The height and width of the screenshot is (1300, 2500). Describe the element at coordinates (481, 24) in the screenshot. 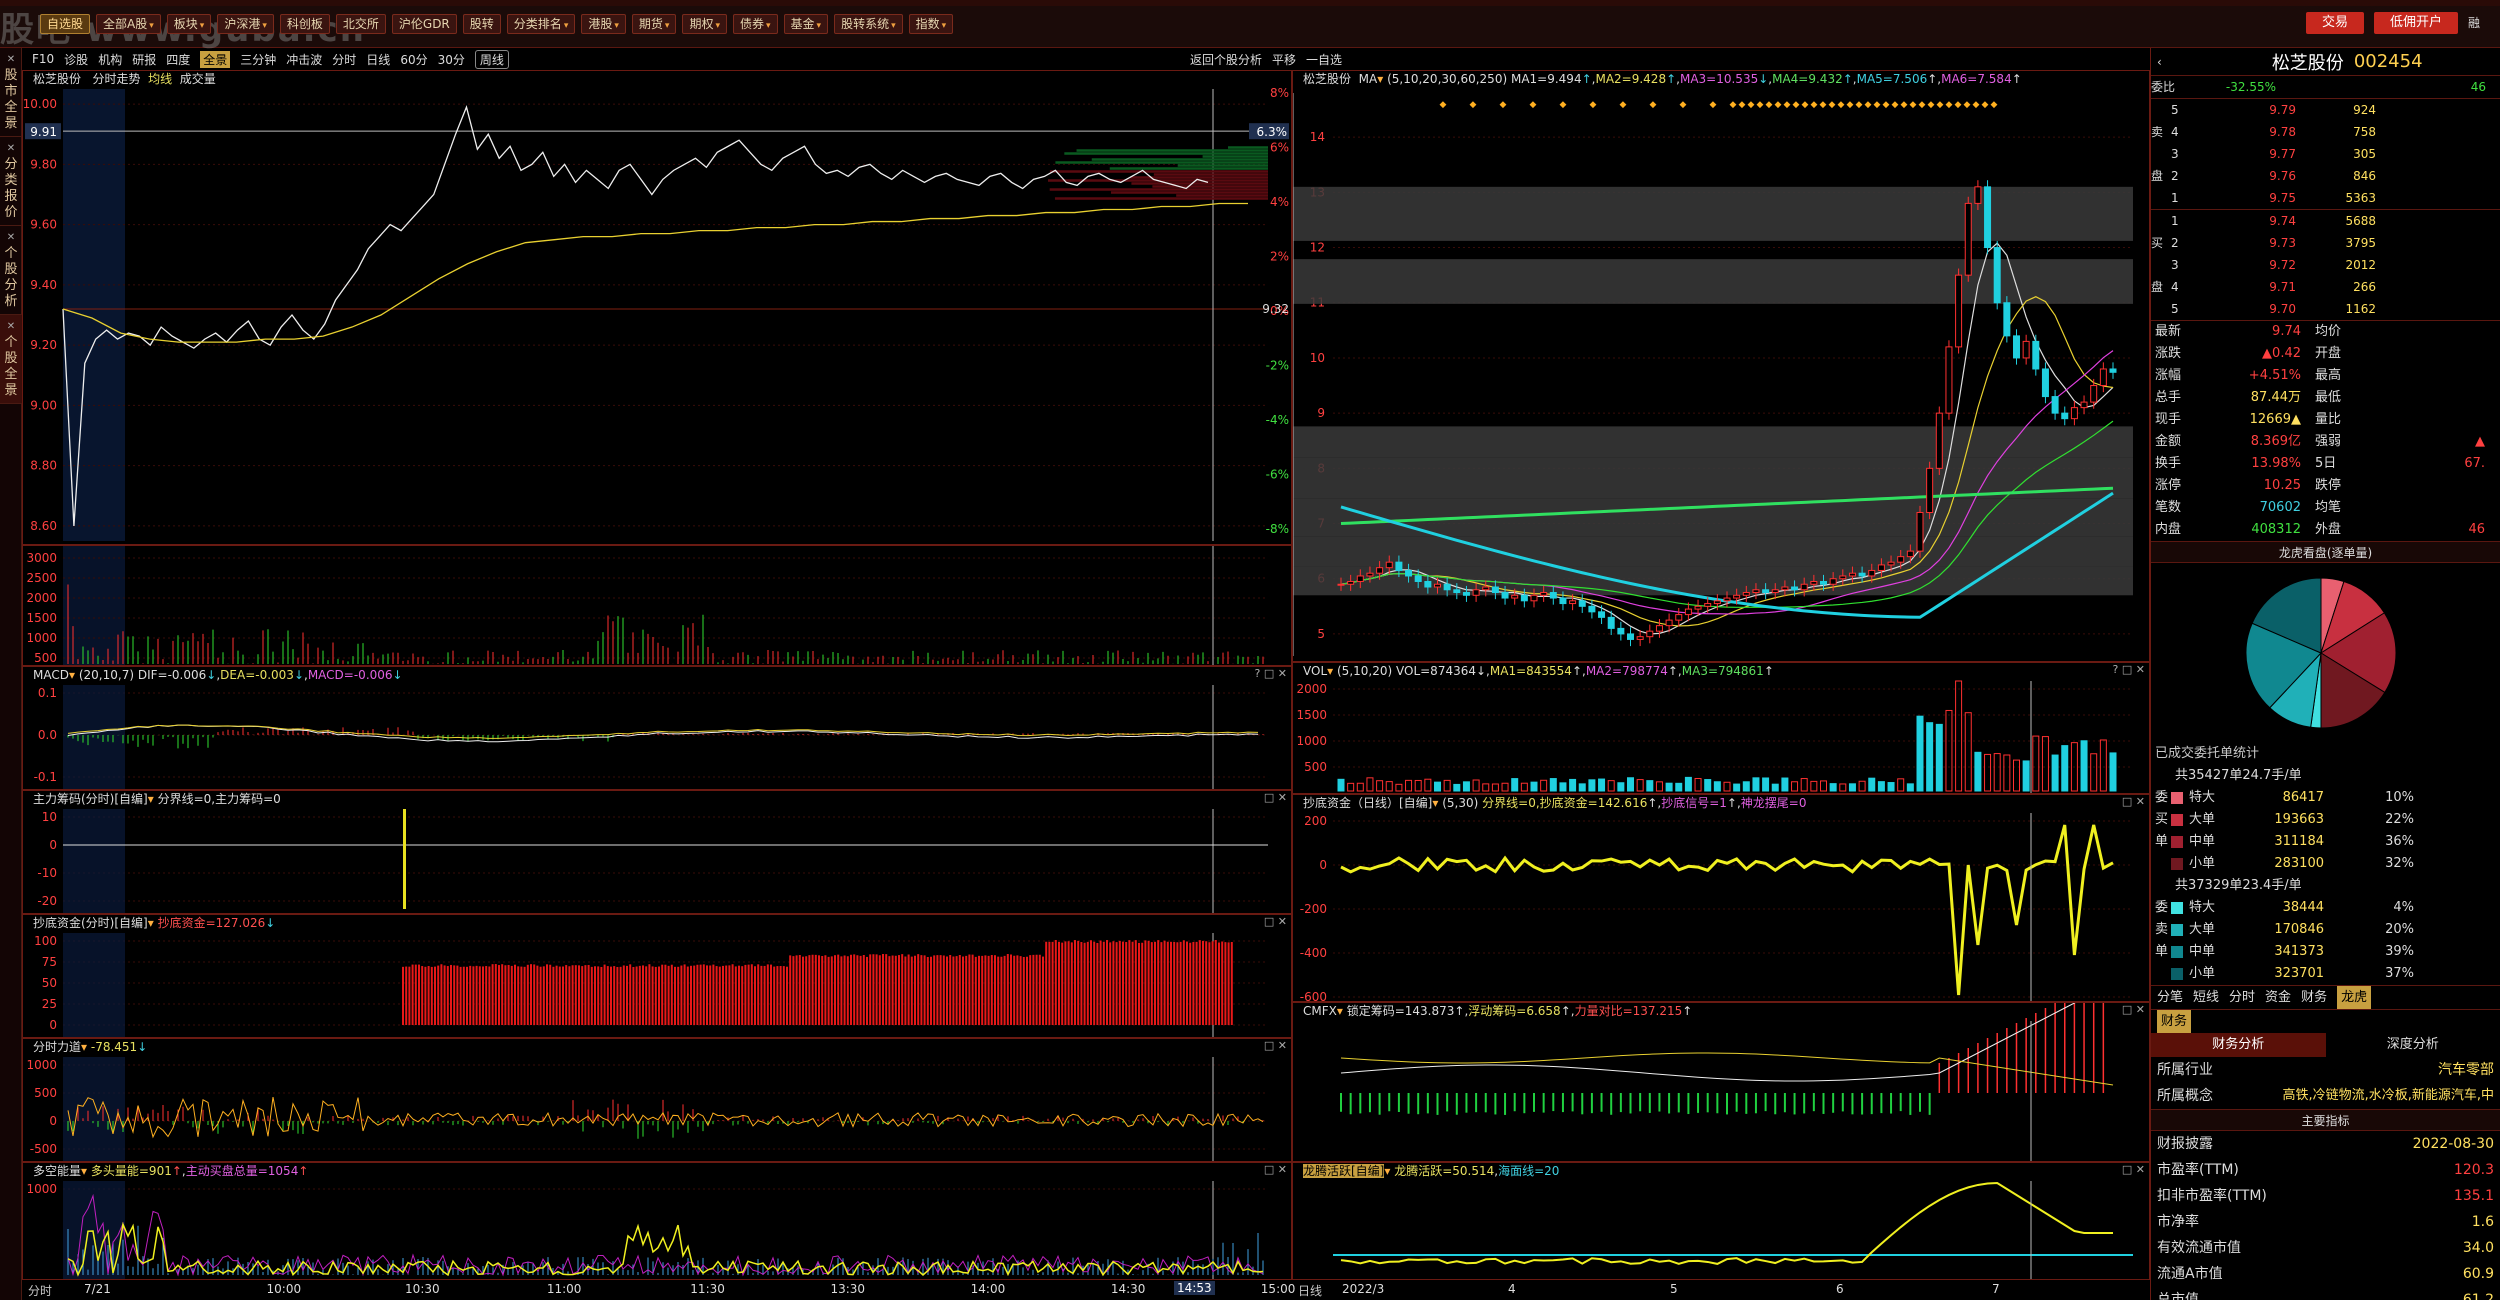

I see `market-button: 股转` at that location.